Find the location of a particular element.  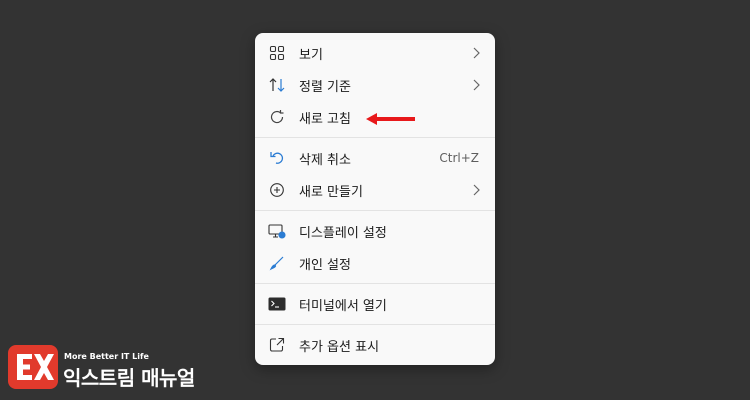

refresh-icon is located at coordinates (277, 117).